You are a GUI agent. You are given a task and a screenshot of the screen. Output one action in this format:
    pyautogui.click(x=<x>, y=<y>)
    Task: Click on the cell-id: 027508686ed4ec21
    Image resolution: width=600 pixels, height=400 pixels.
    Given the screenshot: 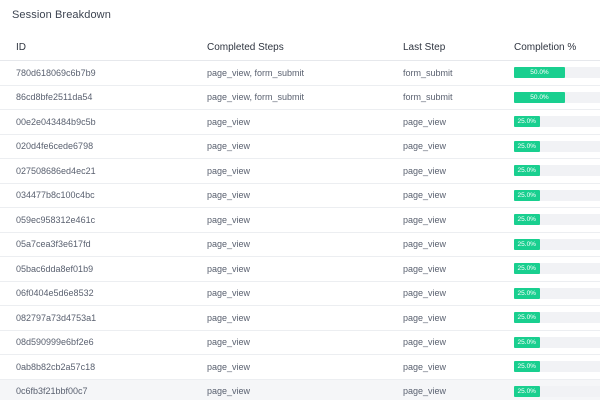 What is the action you would take?
    pyautogui.click(x=103, y=171)
    